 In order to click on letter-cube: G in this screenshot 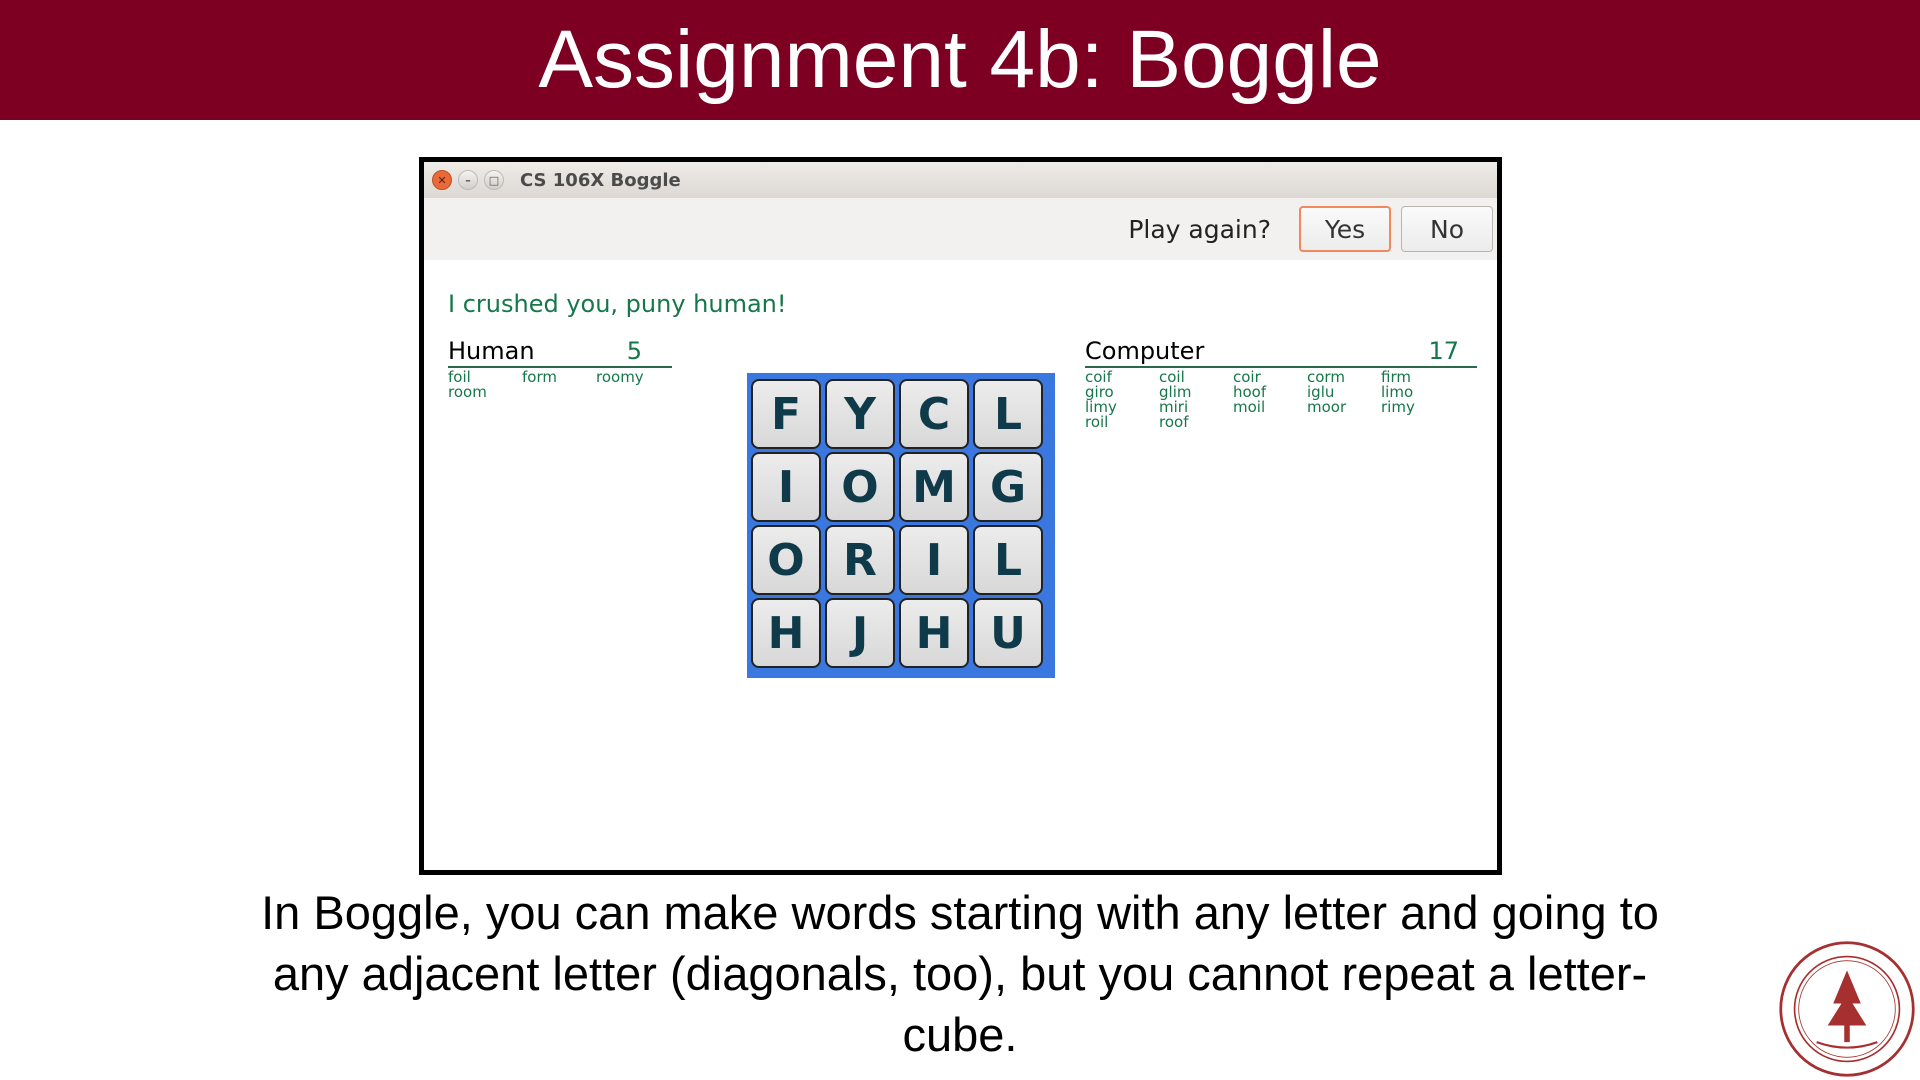, I will do `click(1008, 487)`.